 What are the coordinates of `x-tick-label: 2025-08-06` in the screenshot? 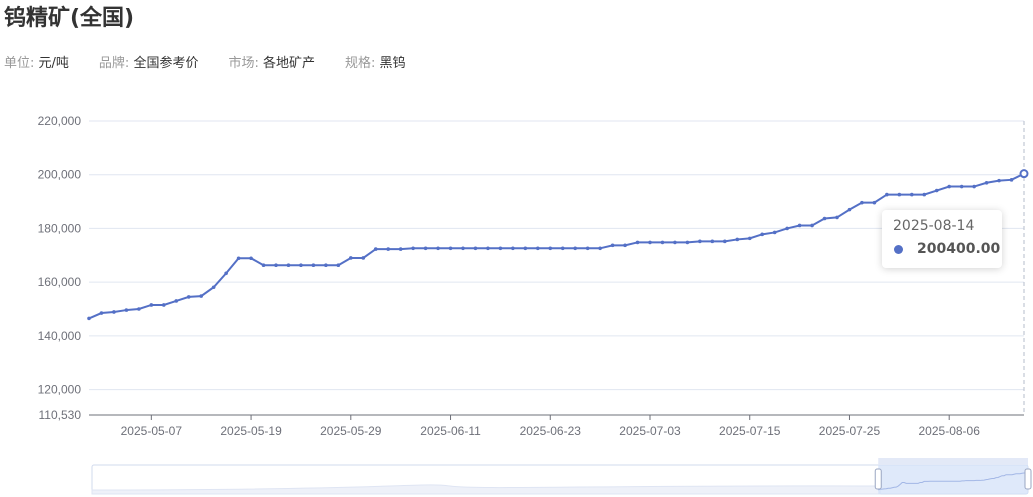 It's located at (950, 431).